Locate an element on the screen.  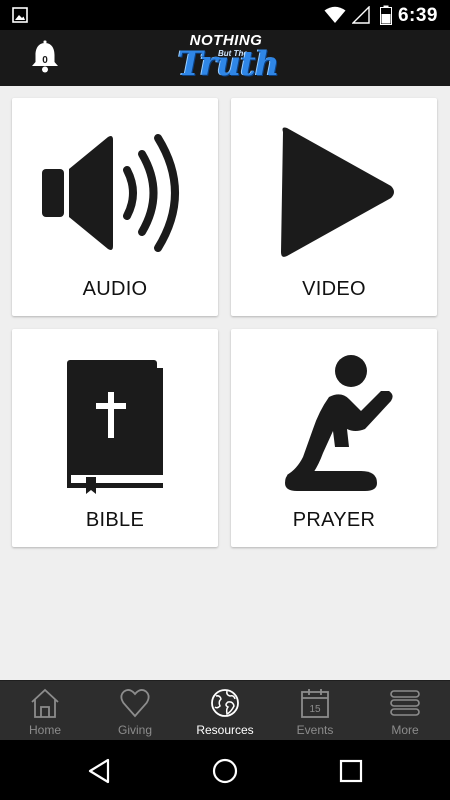
app-header: 0 NOTHING But The Truth is located at coordinates (225, 58).